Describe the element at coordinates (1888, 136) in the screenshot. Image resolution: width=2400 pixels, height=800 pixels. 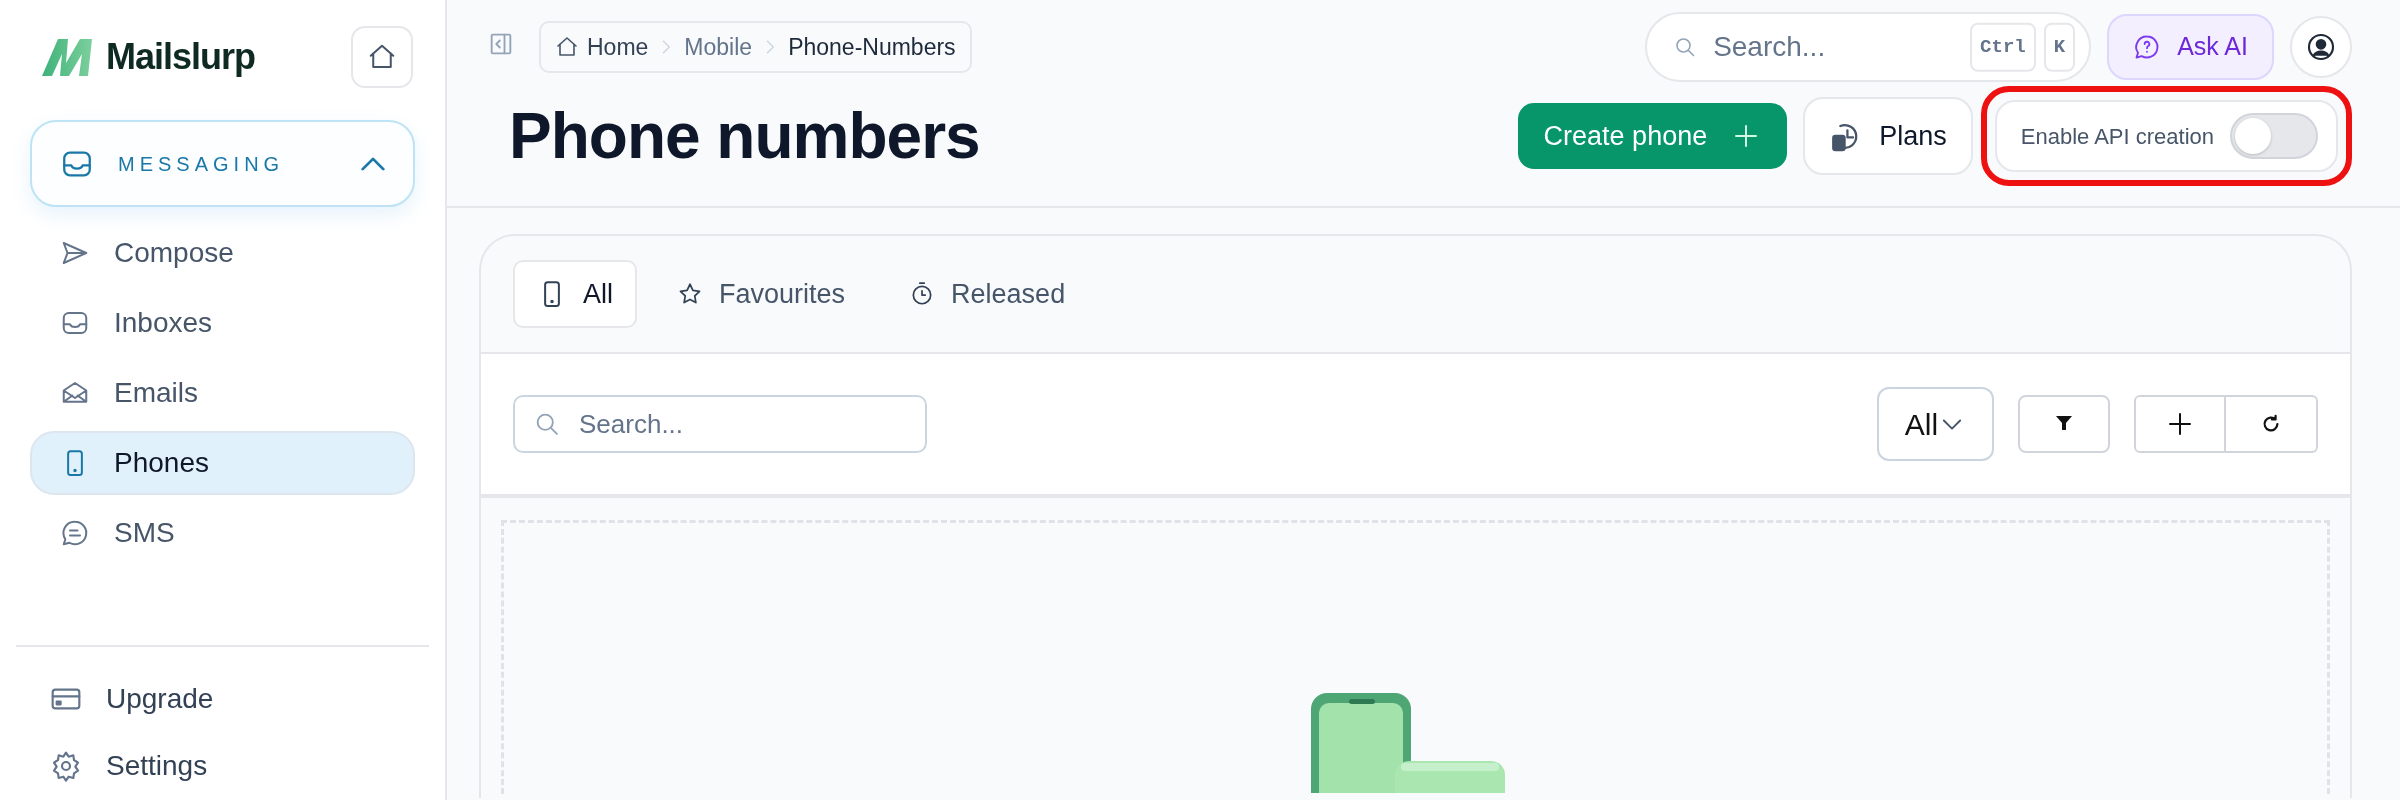
I see `plans-button: Plans` at that location.